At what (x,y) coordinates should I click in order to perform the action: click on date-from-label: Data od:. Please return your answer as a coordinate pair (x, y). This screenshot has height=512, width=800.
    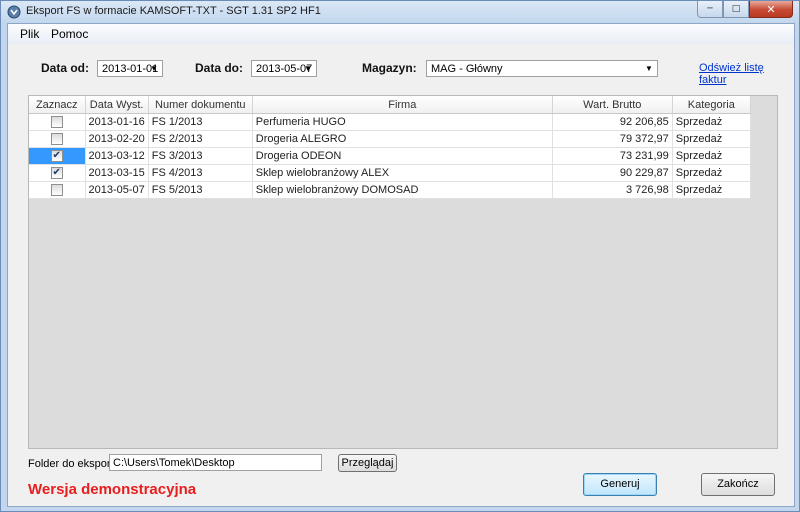
    Looking at the image, I should click on (65, 68).